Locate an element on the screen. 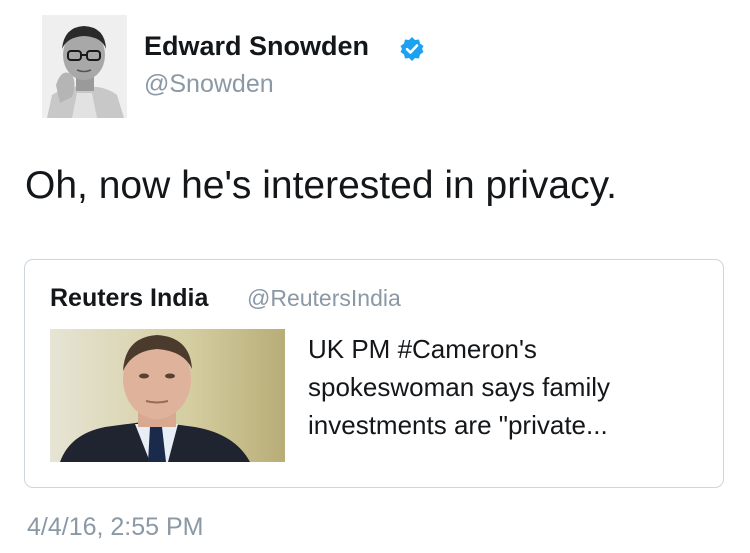  quoted-author-name: Reuters India is located at coordinates (129, 298).